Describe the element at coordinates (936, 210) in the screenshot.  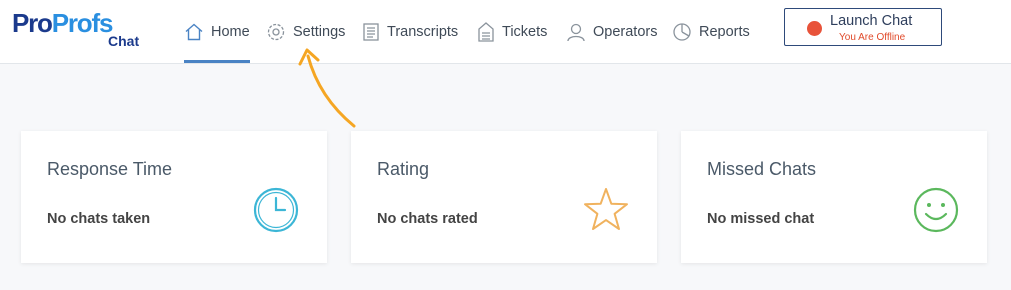
I see `smiley-icon` at that location.